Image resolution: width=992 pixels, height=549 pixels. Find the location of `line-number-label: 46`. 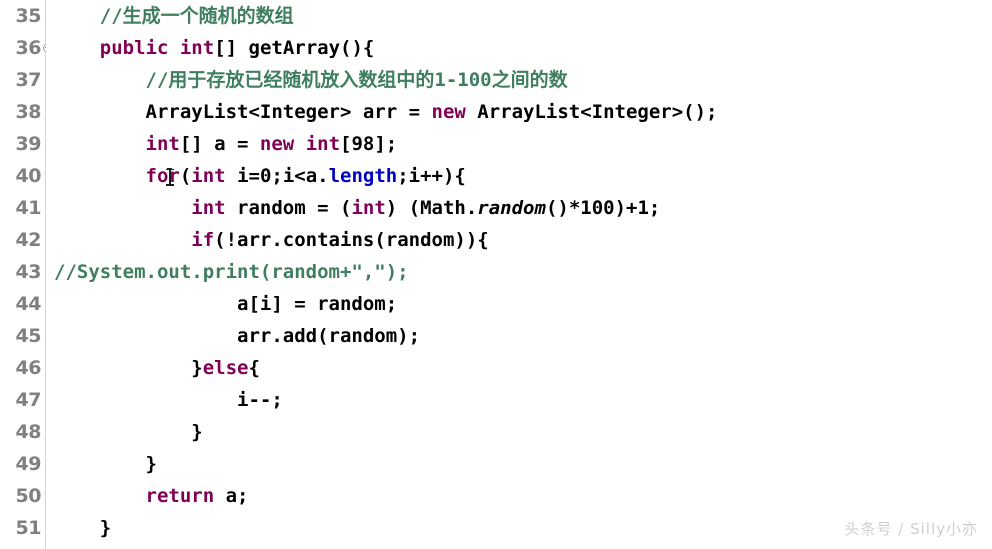

line-number-label: 46 is located at coordinates (28, 368).